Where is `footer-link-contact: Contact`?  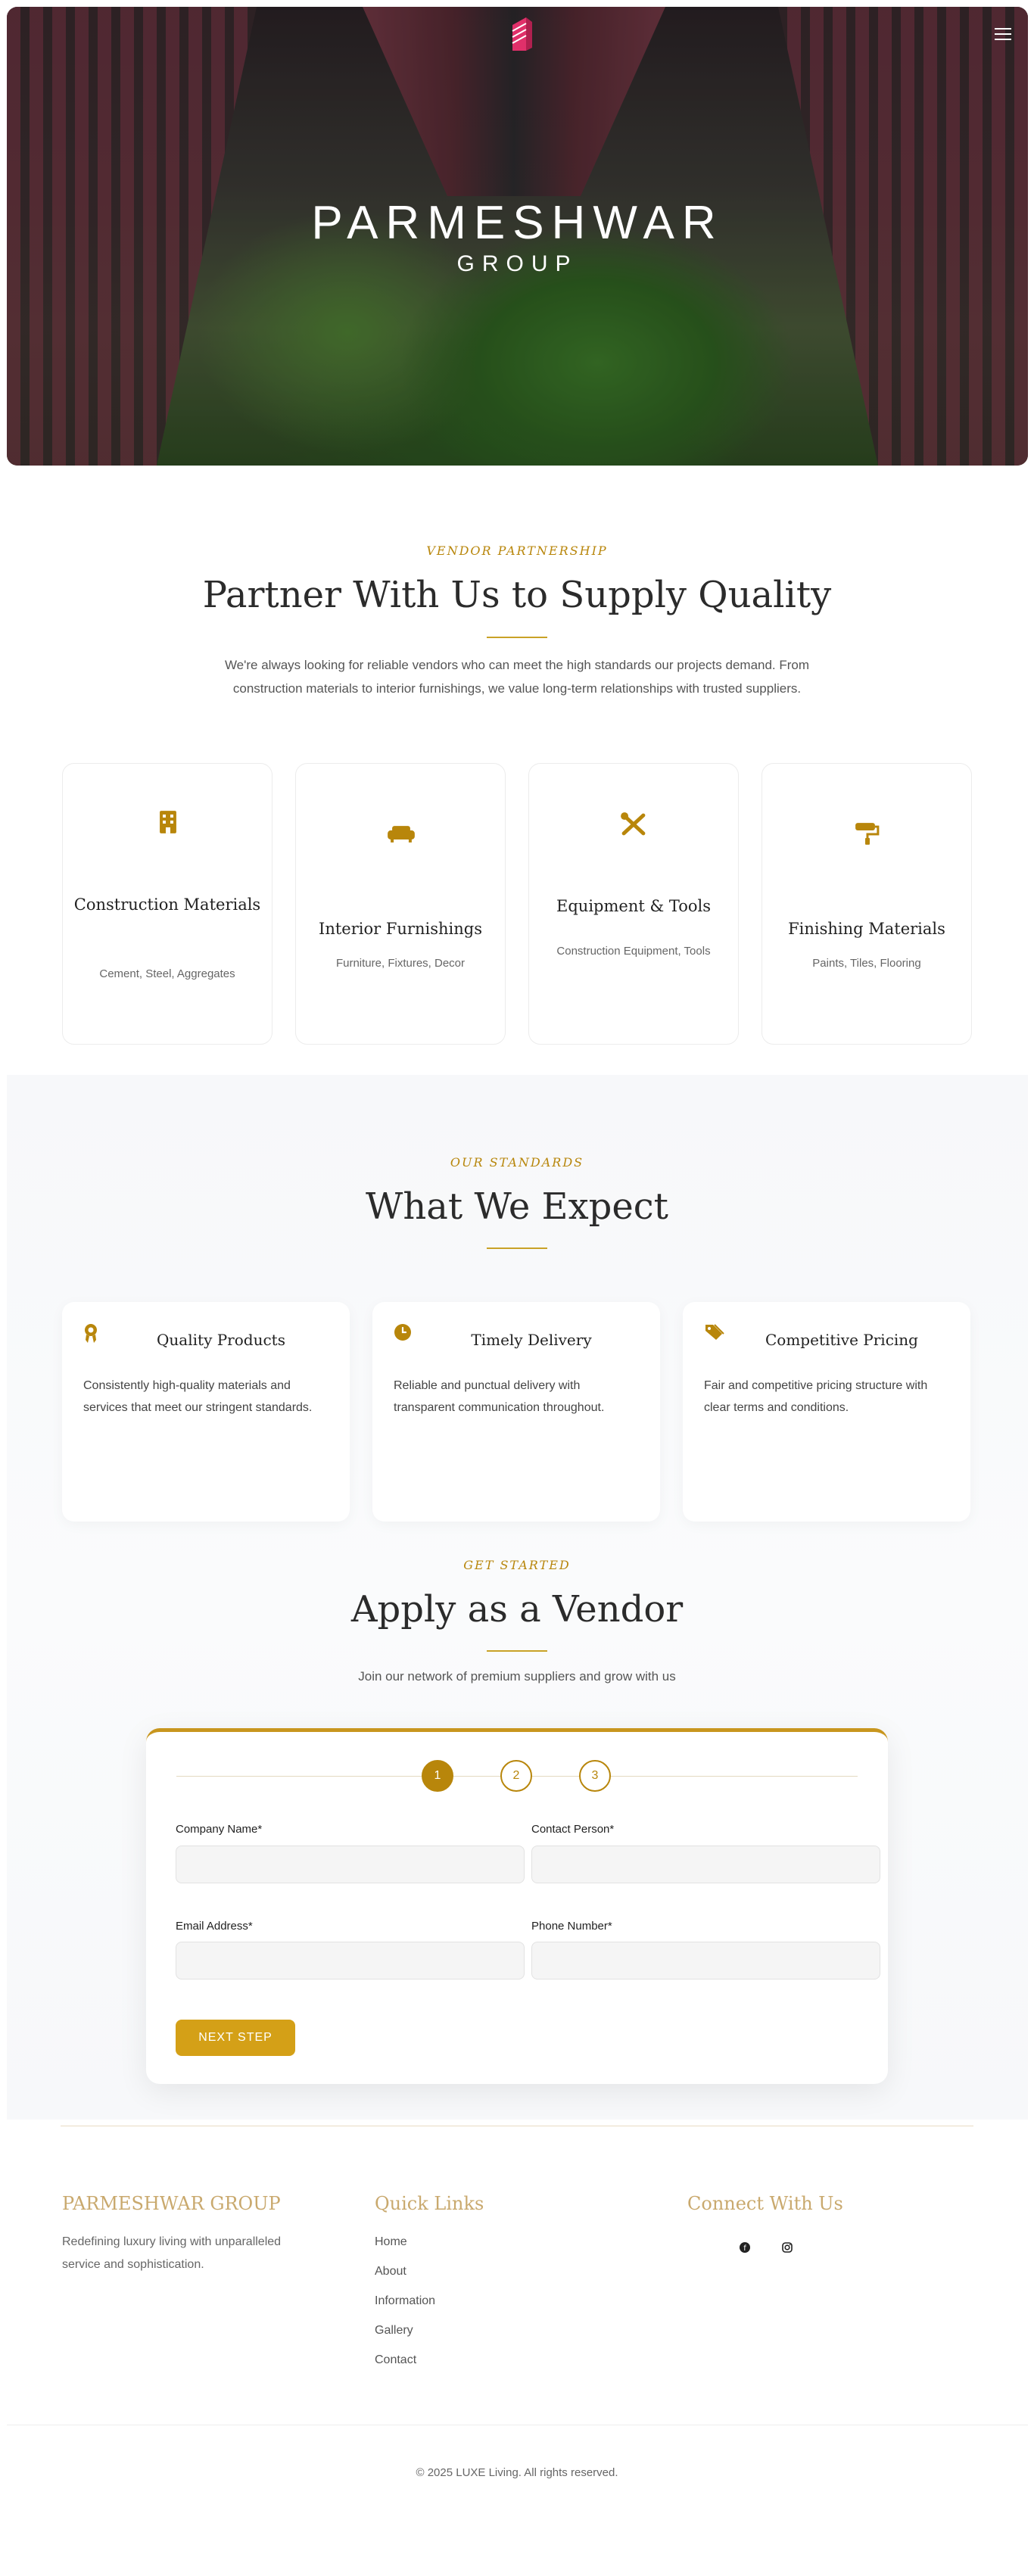
footer-link-contact: Contact is located at coordinates (396, 2360).